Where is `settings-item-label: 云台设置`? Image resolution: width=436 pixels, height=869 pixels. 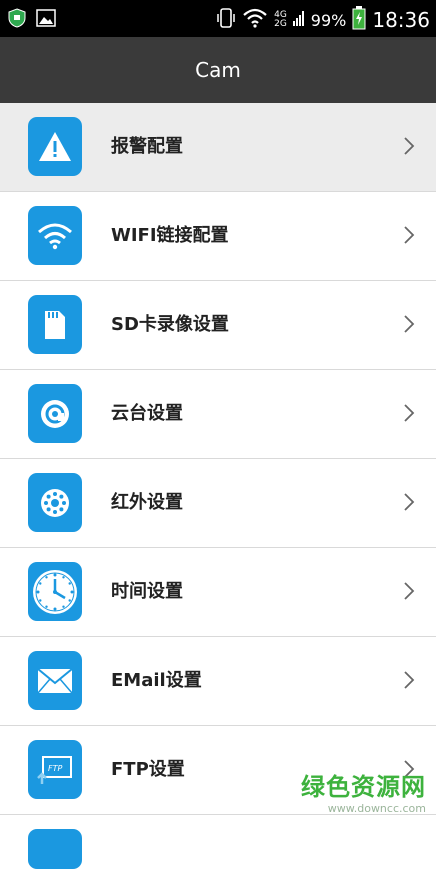 settings-item-label: 云台设置 is located at coordinates (147, 413).